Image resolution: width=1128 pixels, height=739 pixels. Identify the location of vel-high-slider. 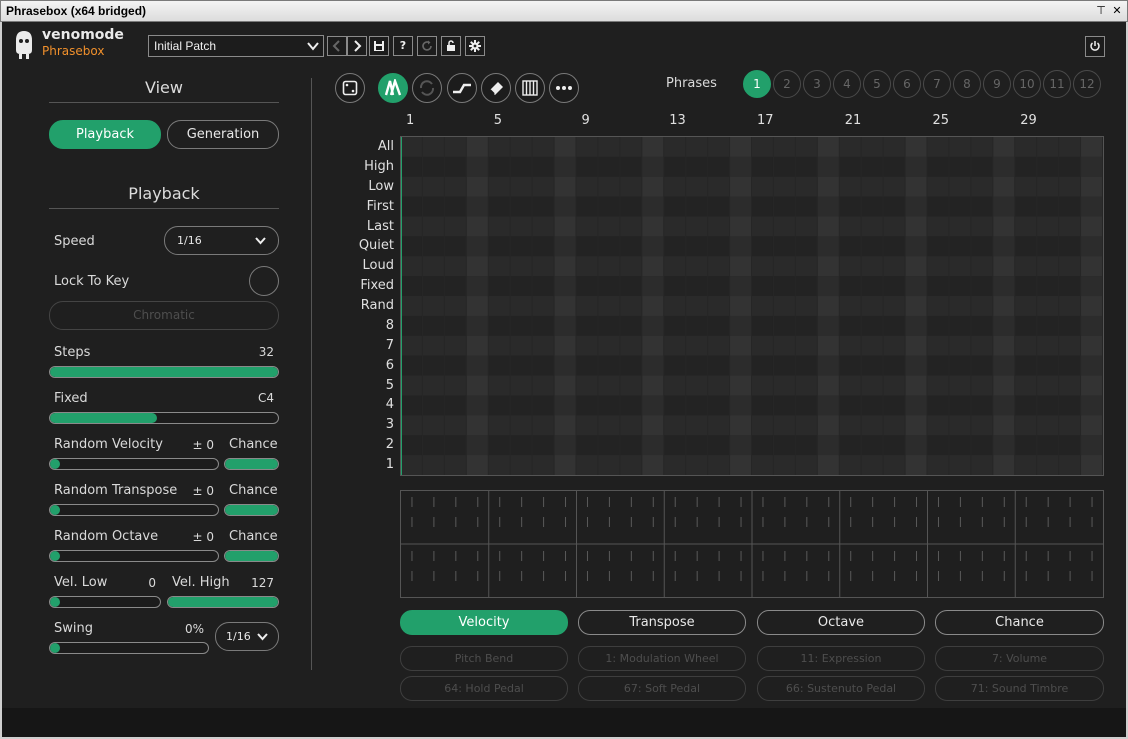
(223, 602).